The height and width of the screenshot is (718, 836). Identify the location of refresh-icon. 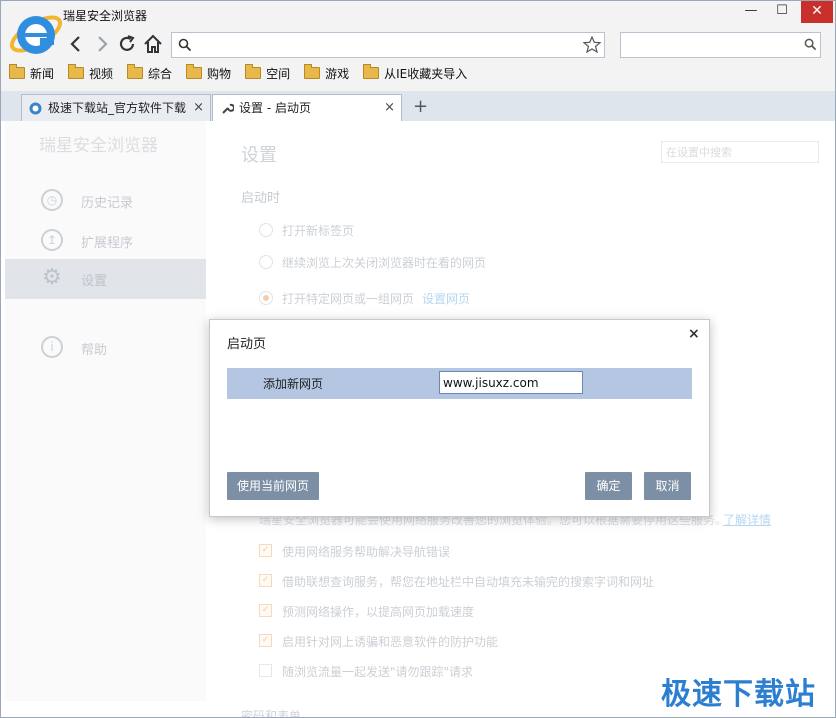
(127, 44).